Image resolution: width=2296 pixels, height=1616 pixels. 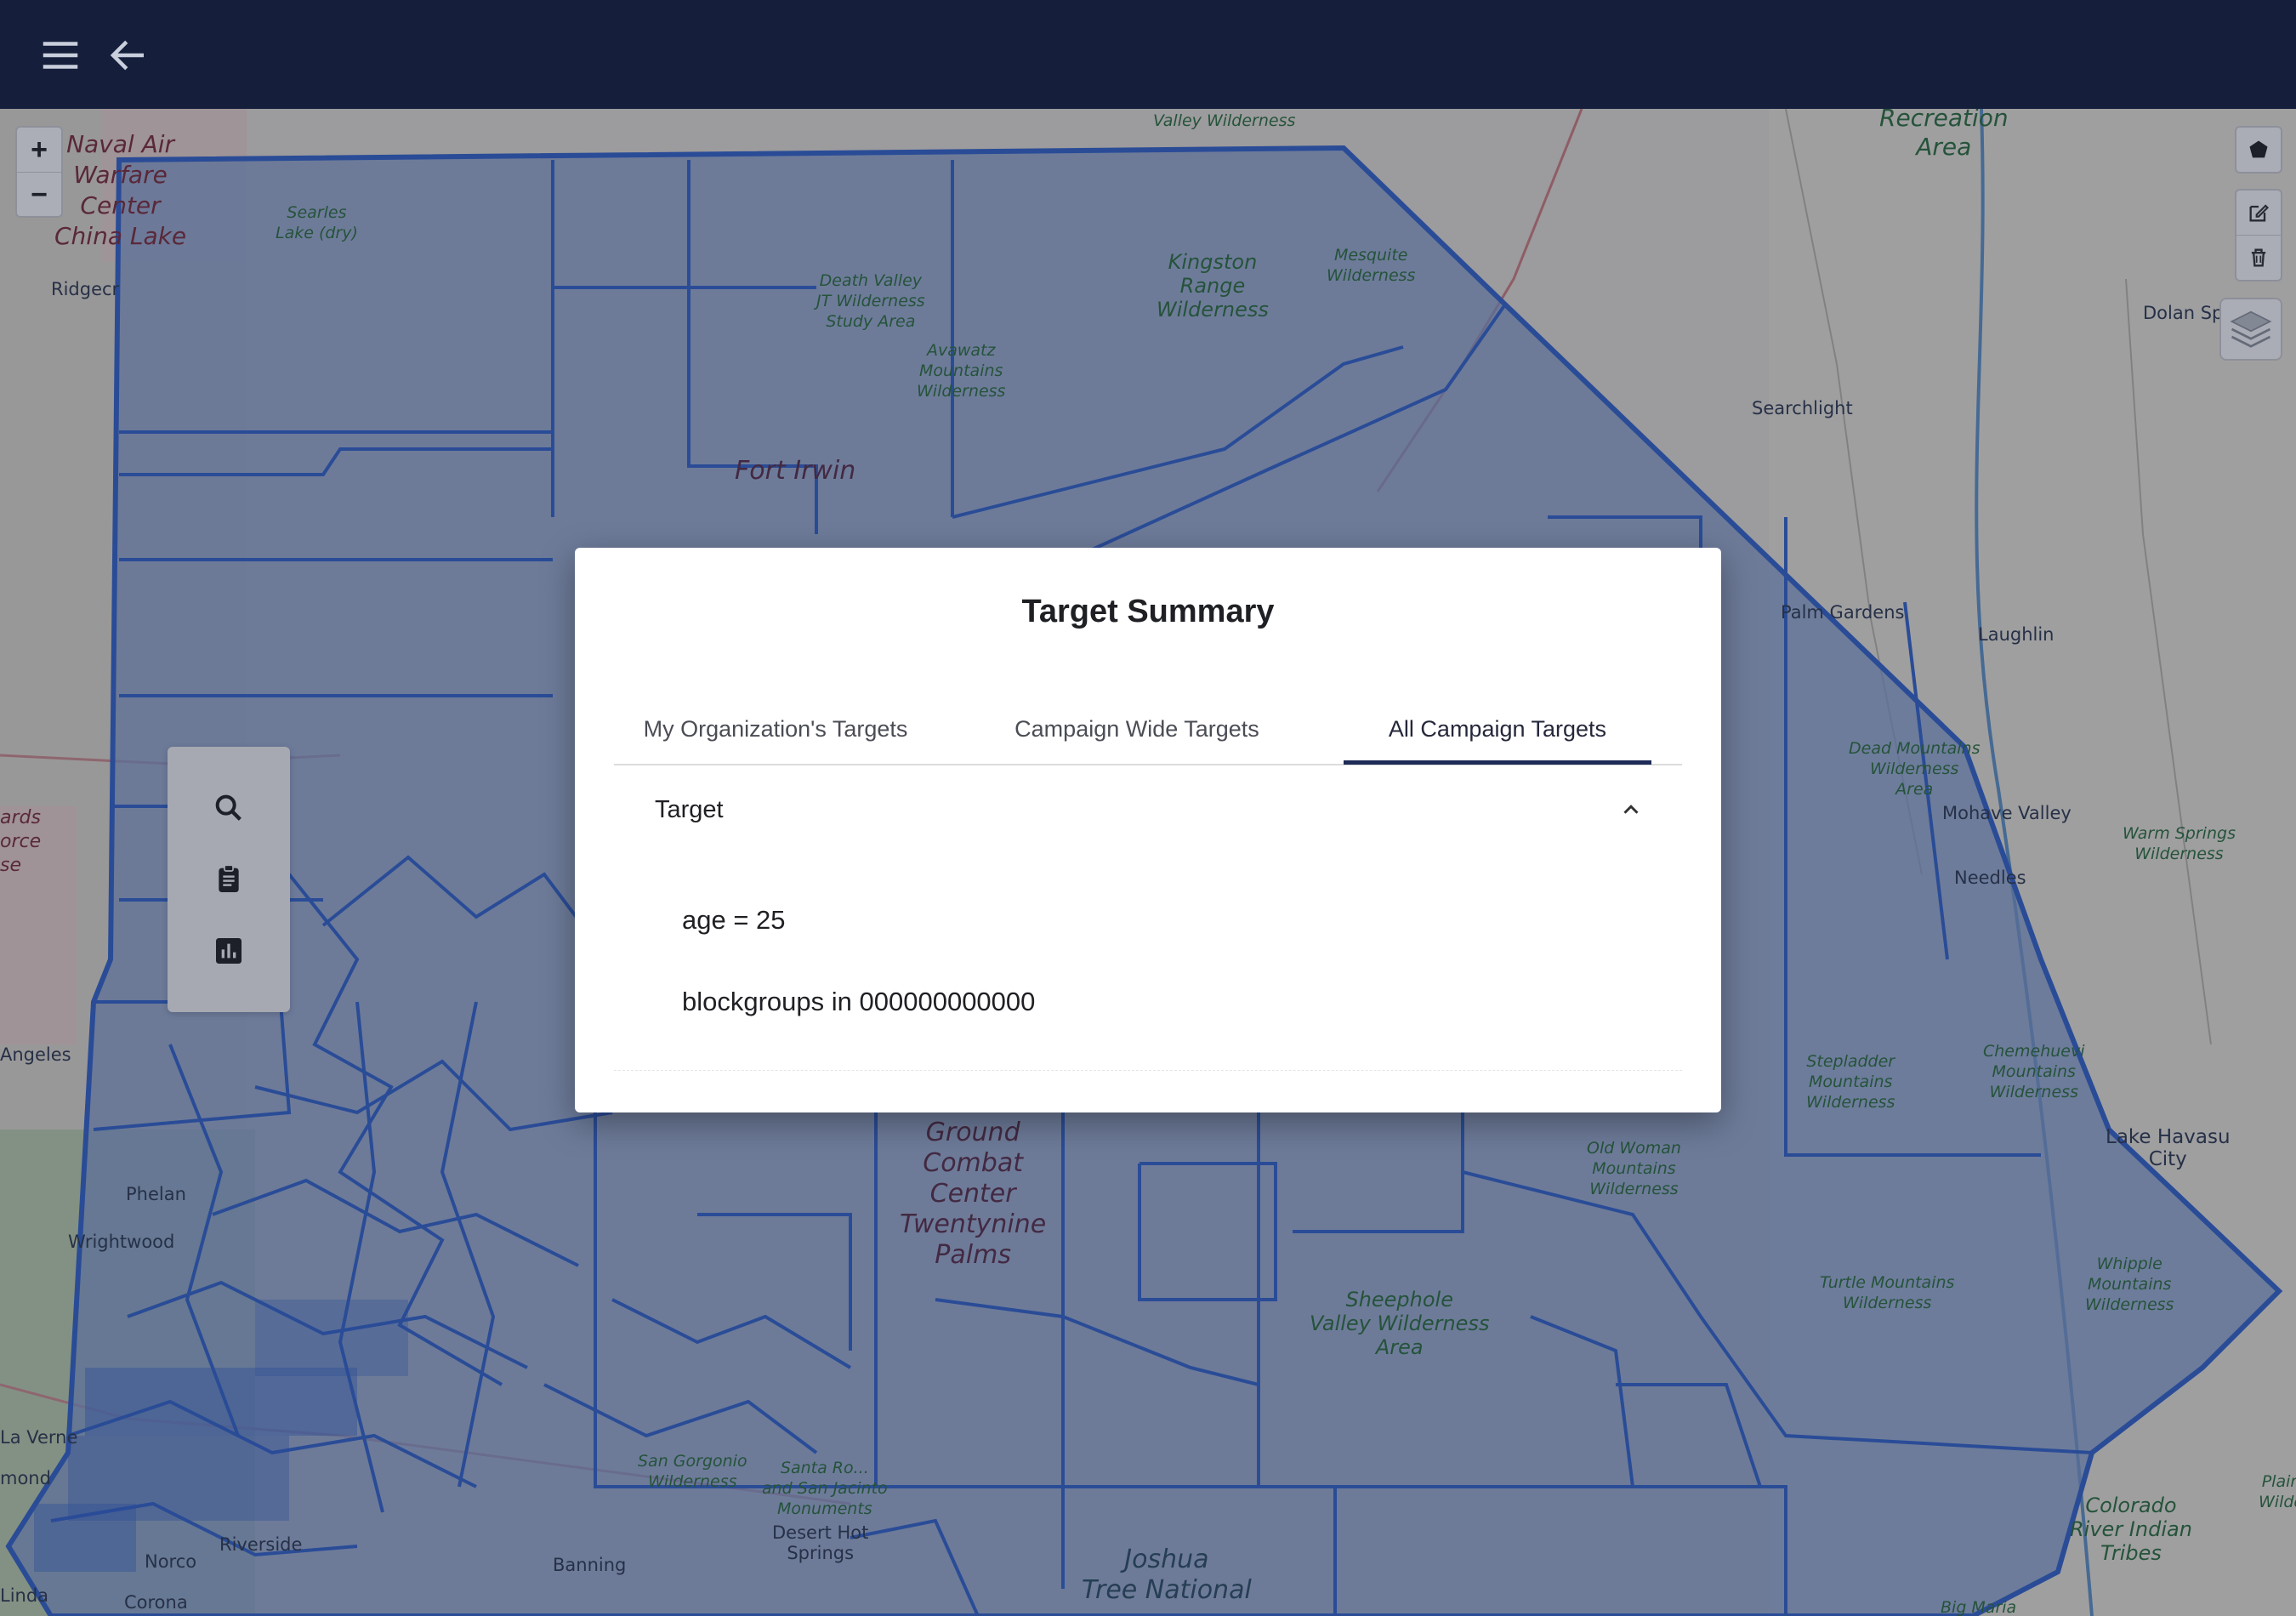 I want to click on tab-campaign-wide-targets: Campaign Wide Targets, so click(x=1137, y=732).